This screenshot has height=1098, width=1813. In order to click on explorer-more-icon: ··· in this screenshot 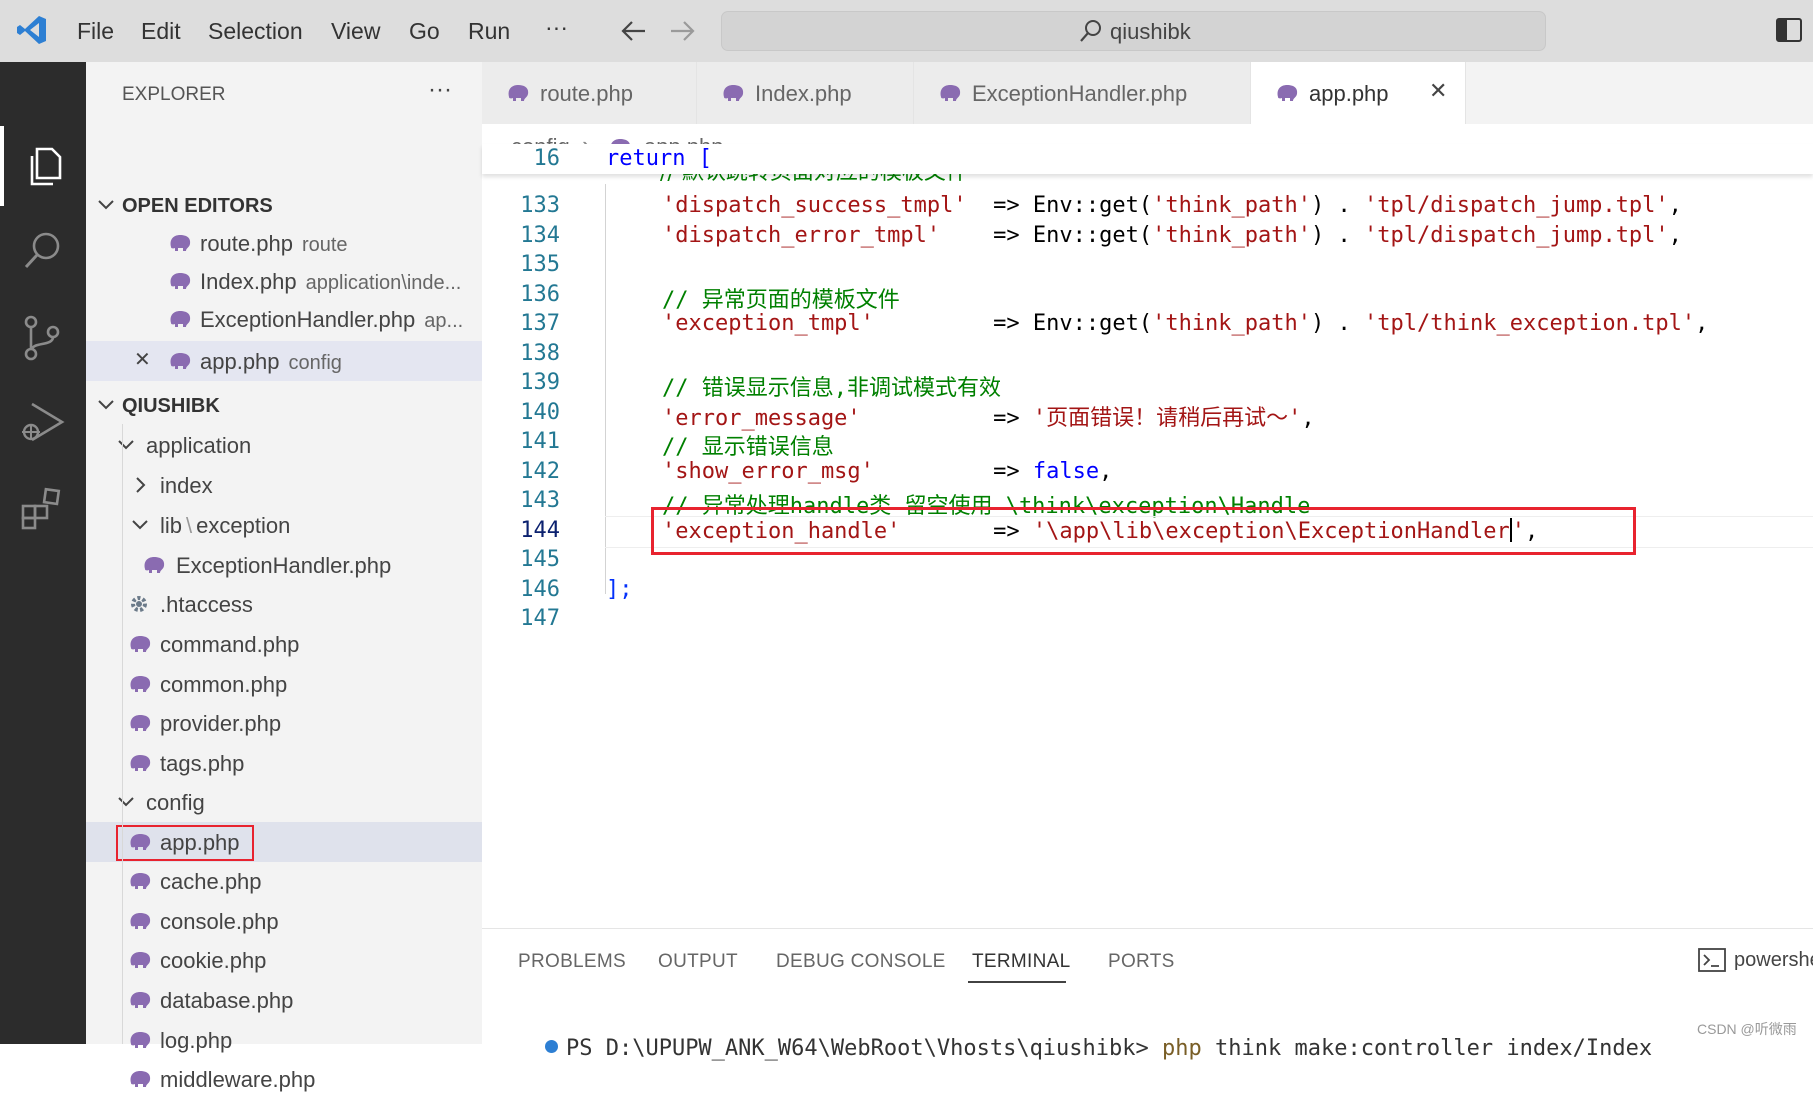, I will do `click(440, 90)`.